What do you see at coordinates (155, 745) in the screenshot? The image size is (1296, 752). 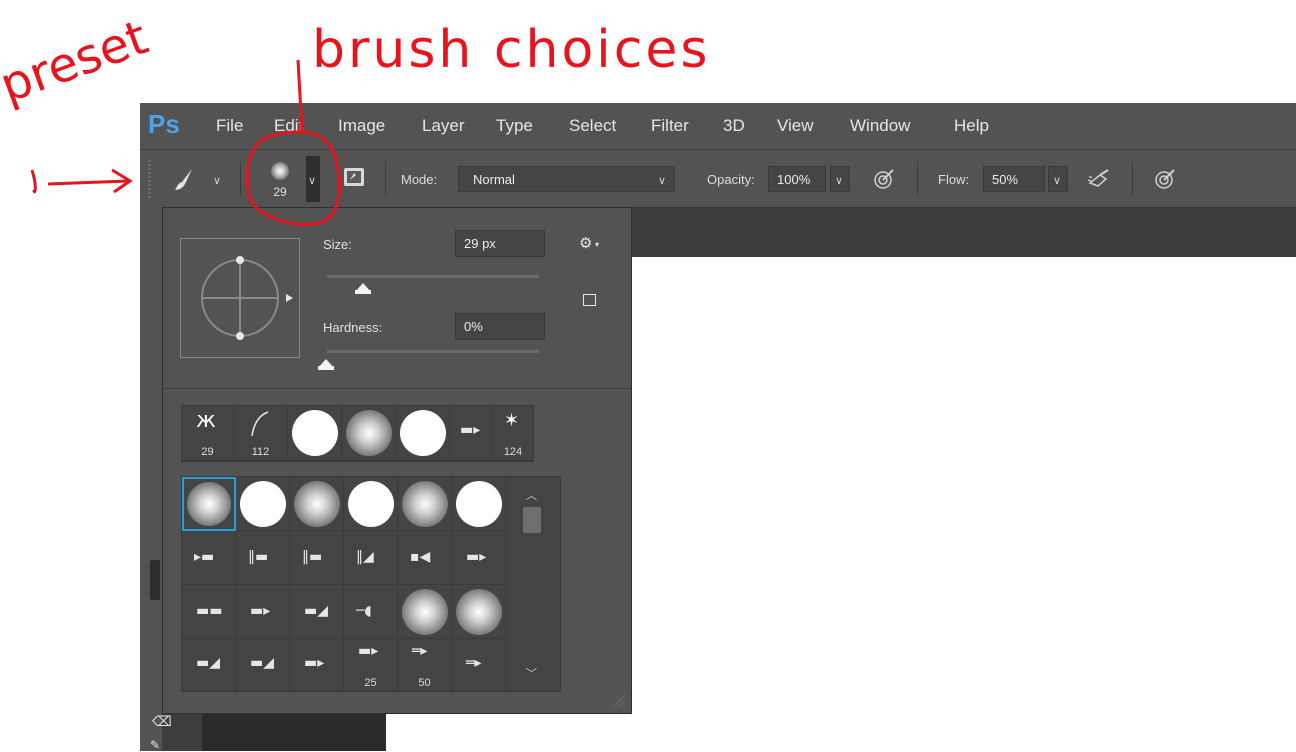 I see `brush-tool-icon: ✎` at bounding box center [155, 745].